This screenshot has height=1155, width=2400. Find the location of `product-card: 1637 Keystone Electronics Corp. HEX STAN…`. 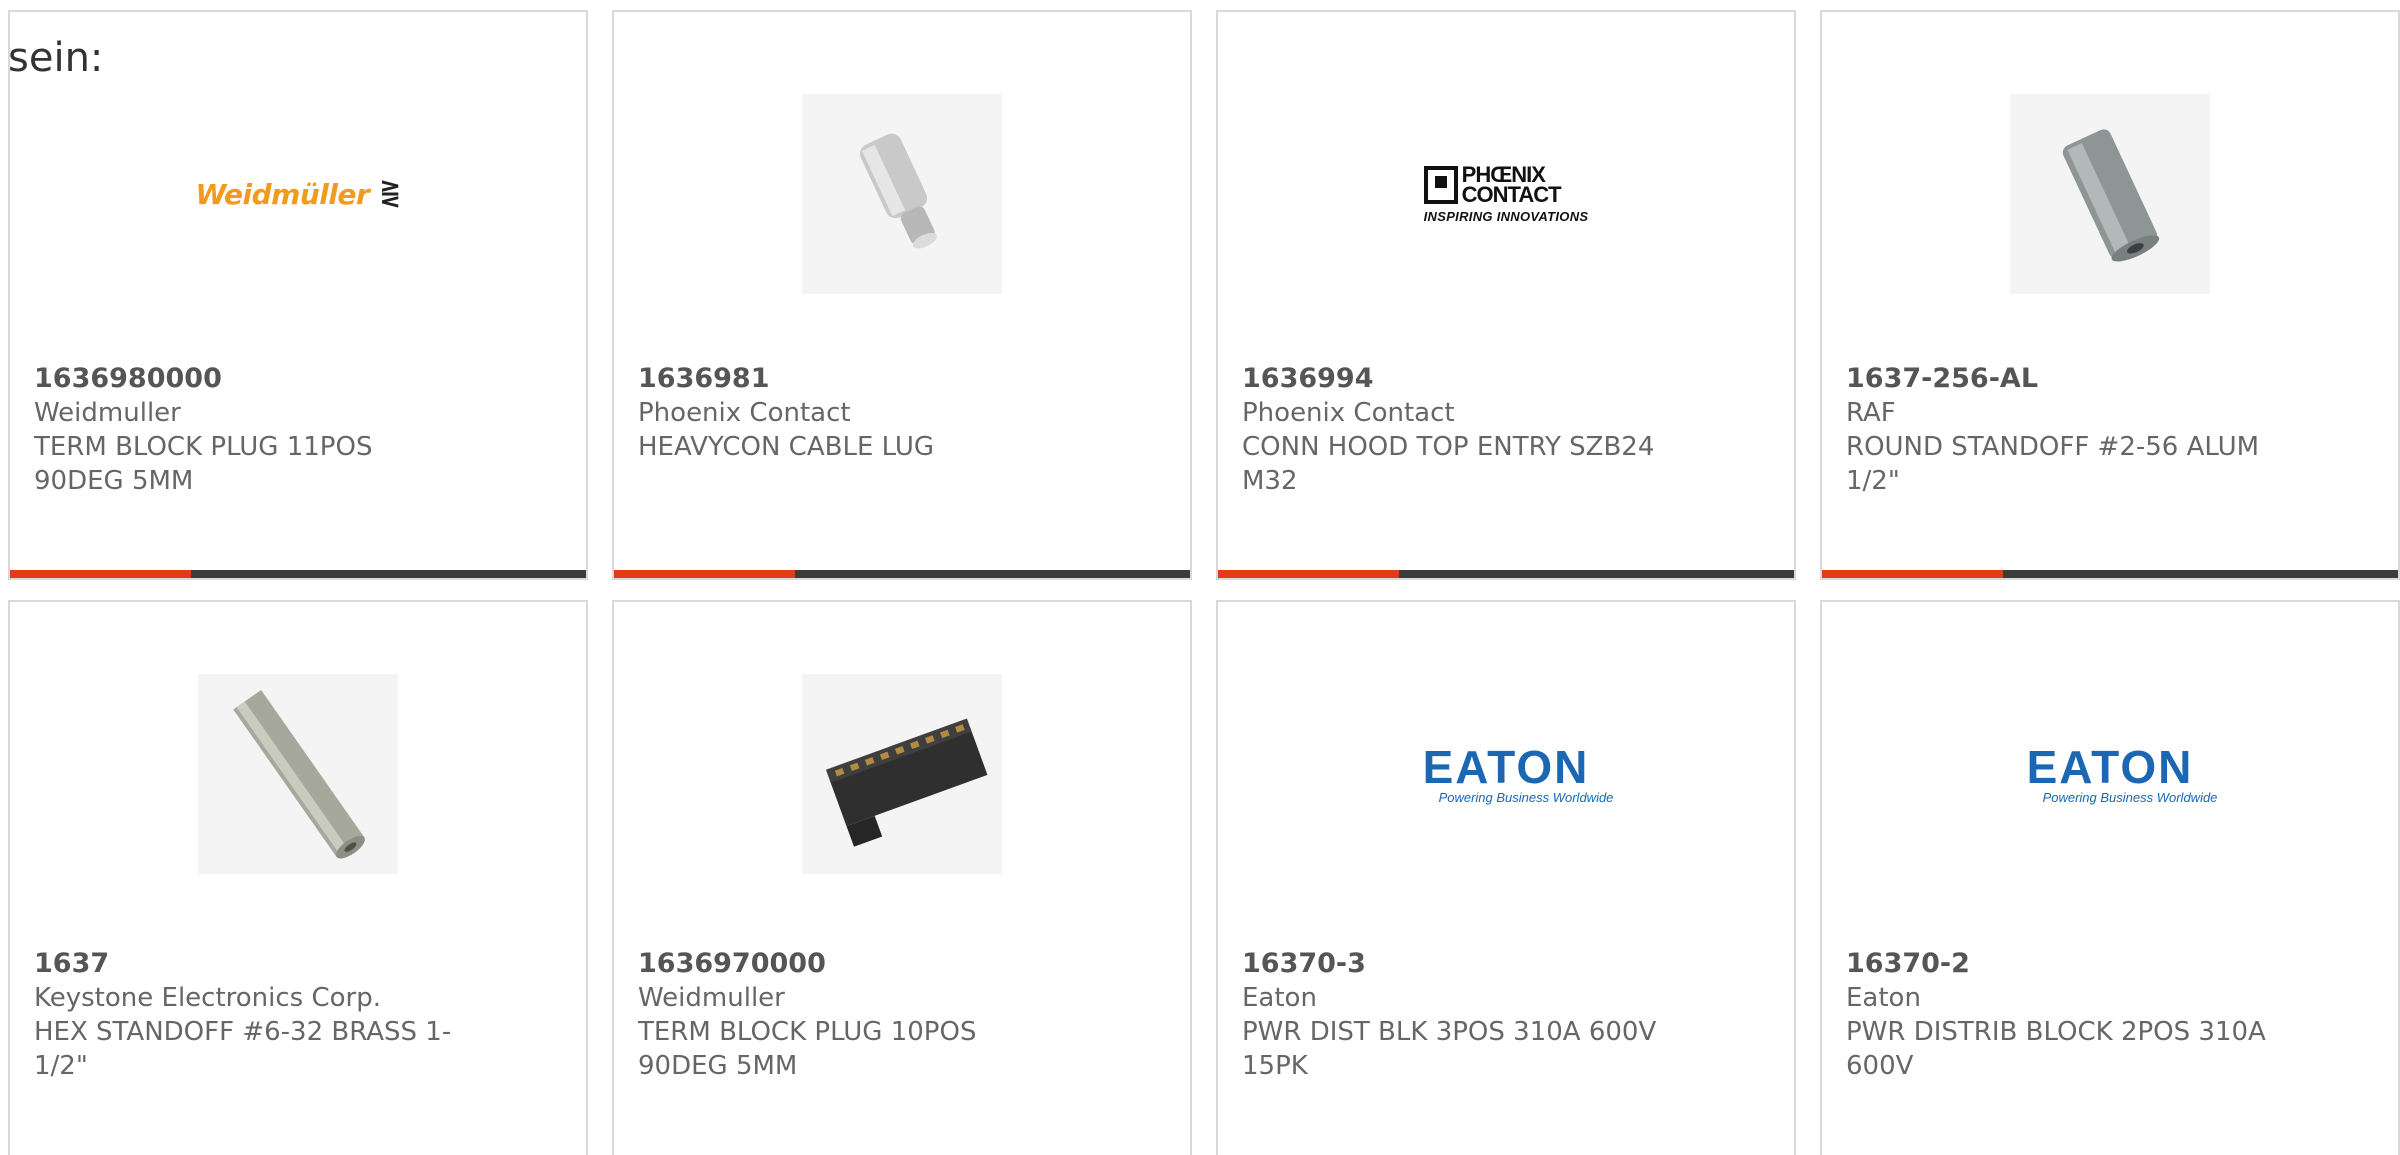

product-card: 1637 Keystone Electronics Corp. HEX STAN… is located at coordinates (298, 877).